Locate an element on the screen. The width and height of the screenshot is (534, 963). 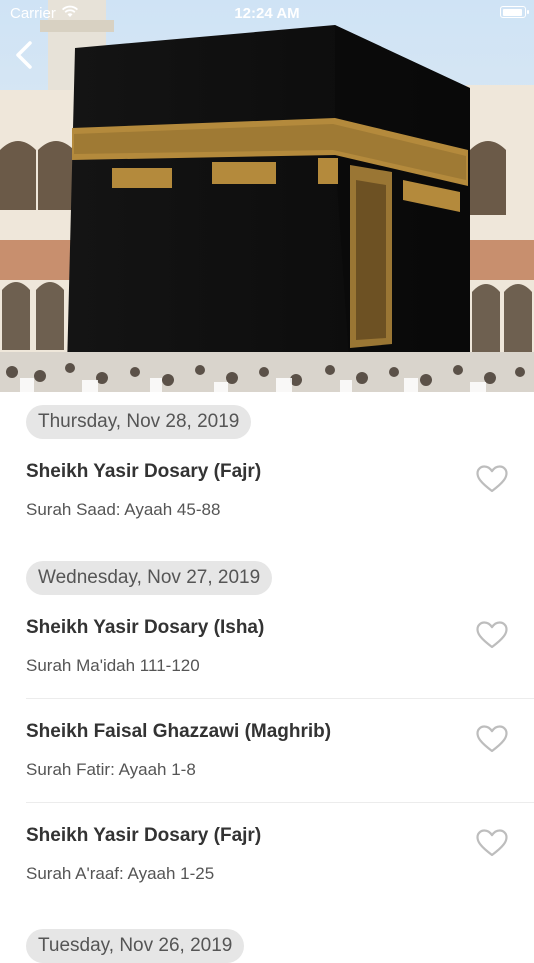
reciter-title: Sheikh Faisal Ghazzawi (Maghrib) is located at coordinates (179, 731).